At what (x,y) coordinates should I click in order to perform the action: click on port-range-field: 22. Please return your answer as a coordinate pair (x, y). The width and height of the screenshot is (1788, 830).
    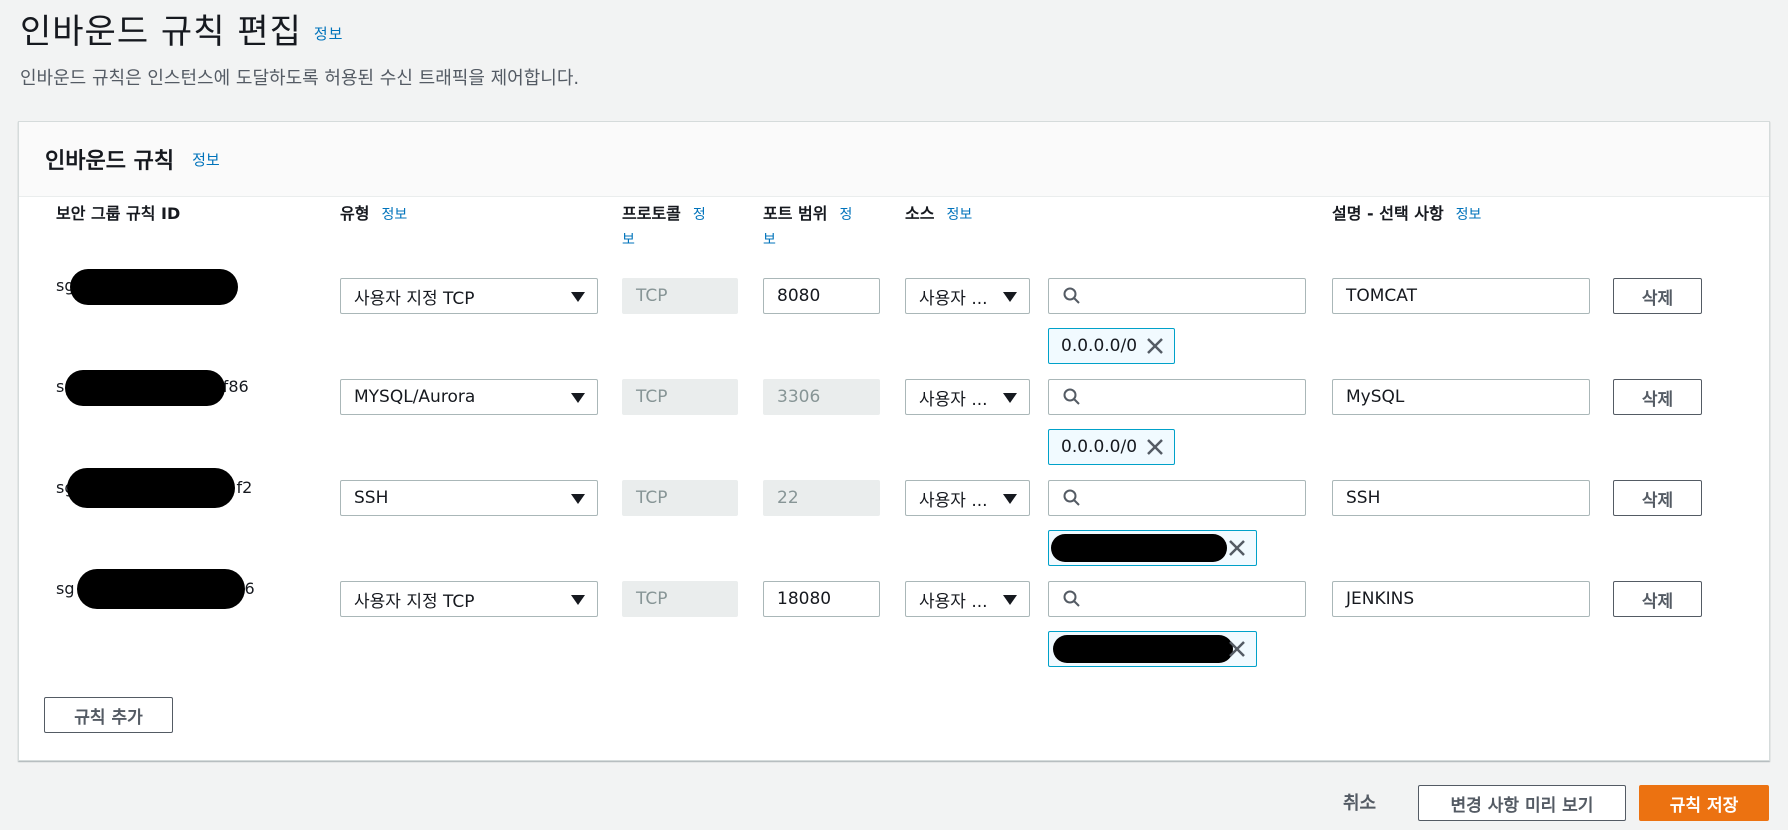
    Looking at the image, I should click on (821, 498).